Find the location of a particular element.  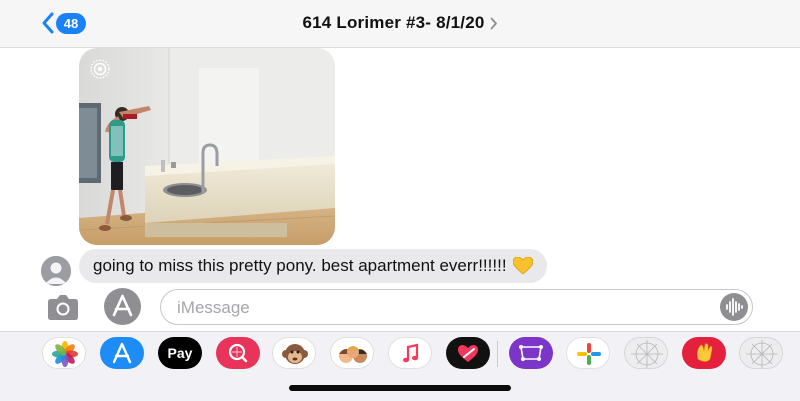

placeholder-app-icon is located at coordinates (646, 353).